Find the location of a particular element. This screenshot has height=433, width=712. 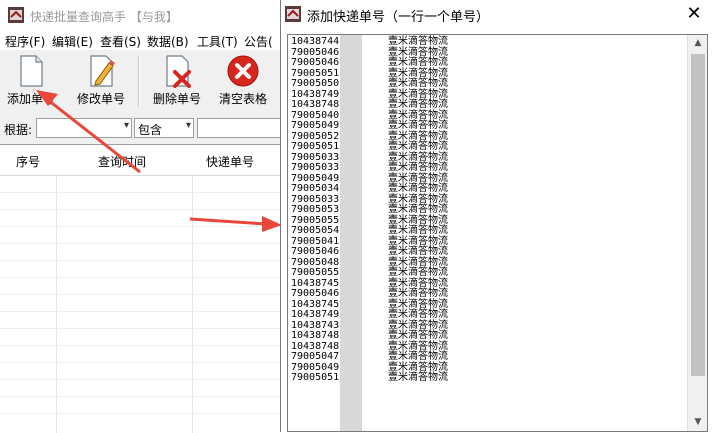

close-icon: ✕ is located at coordinates (694, 14).